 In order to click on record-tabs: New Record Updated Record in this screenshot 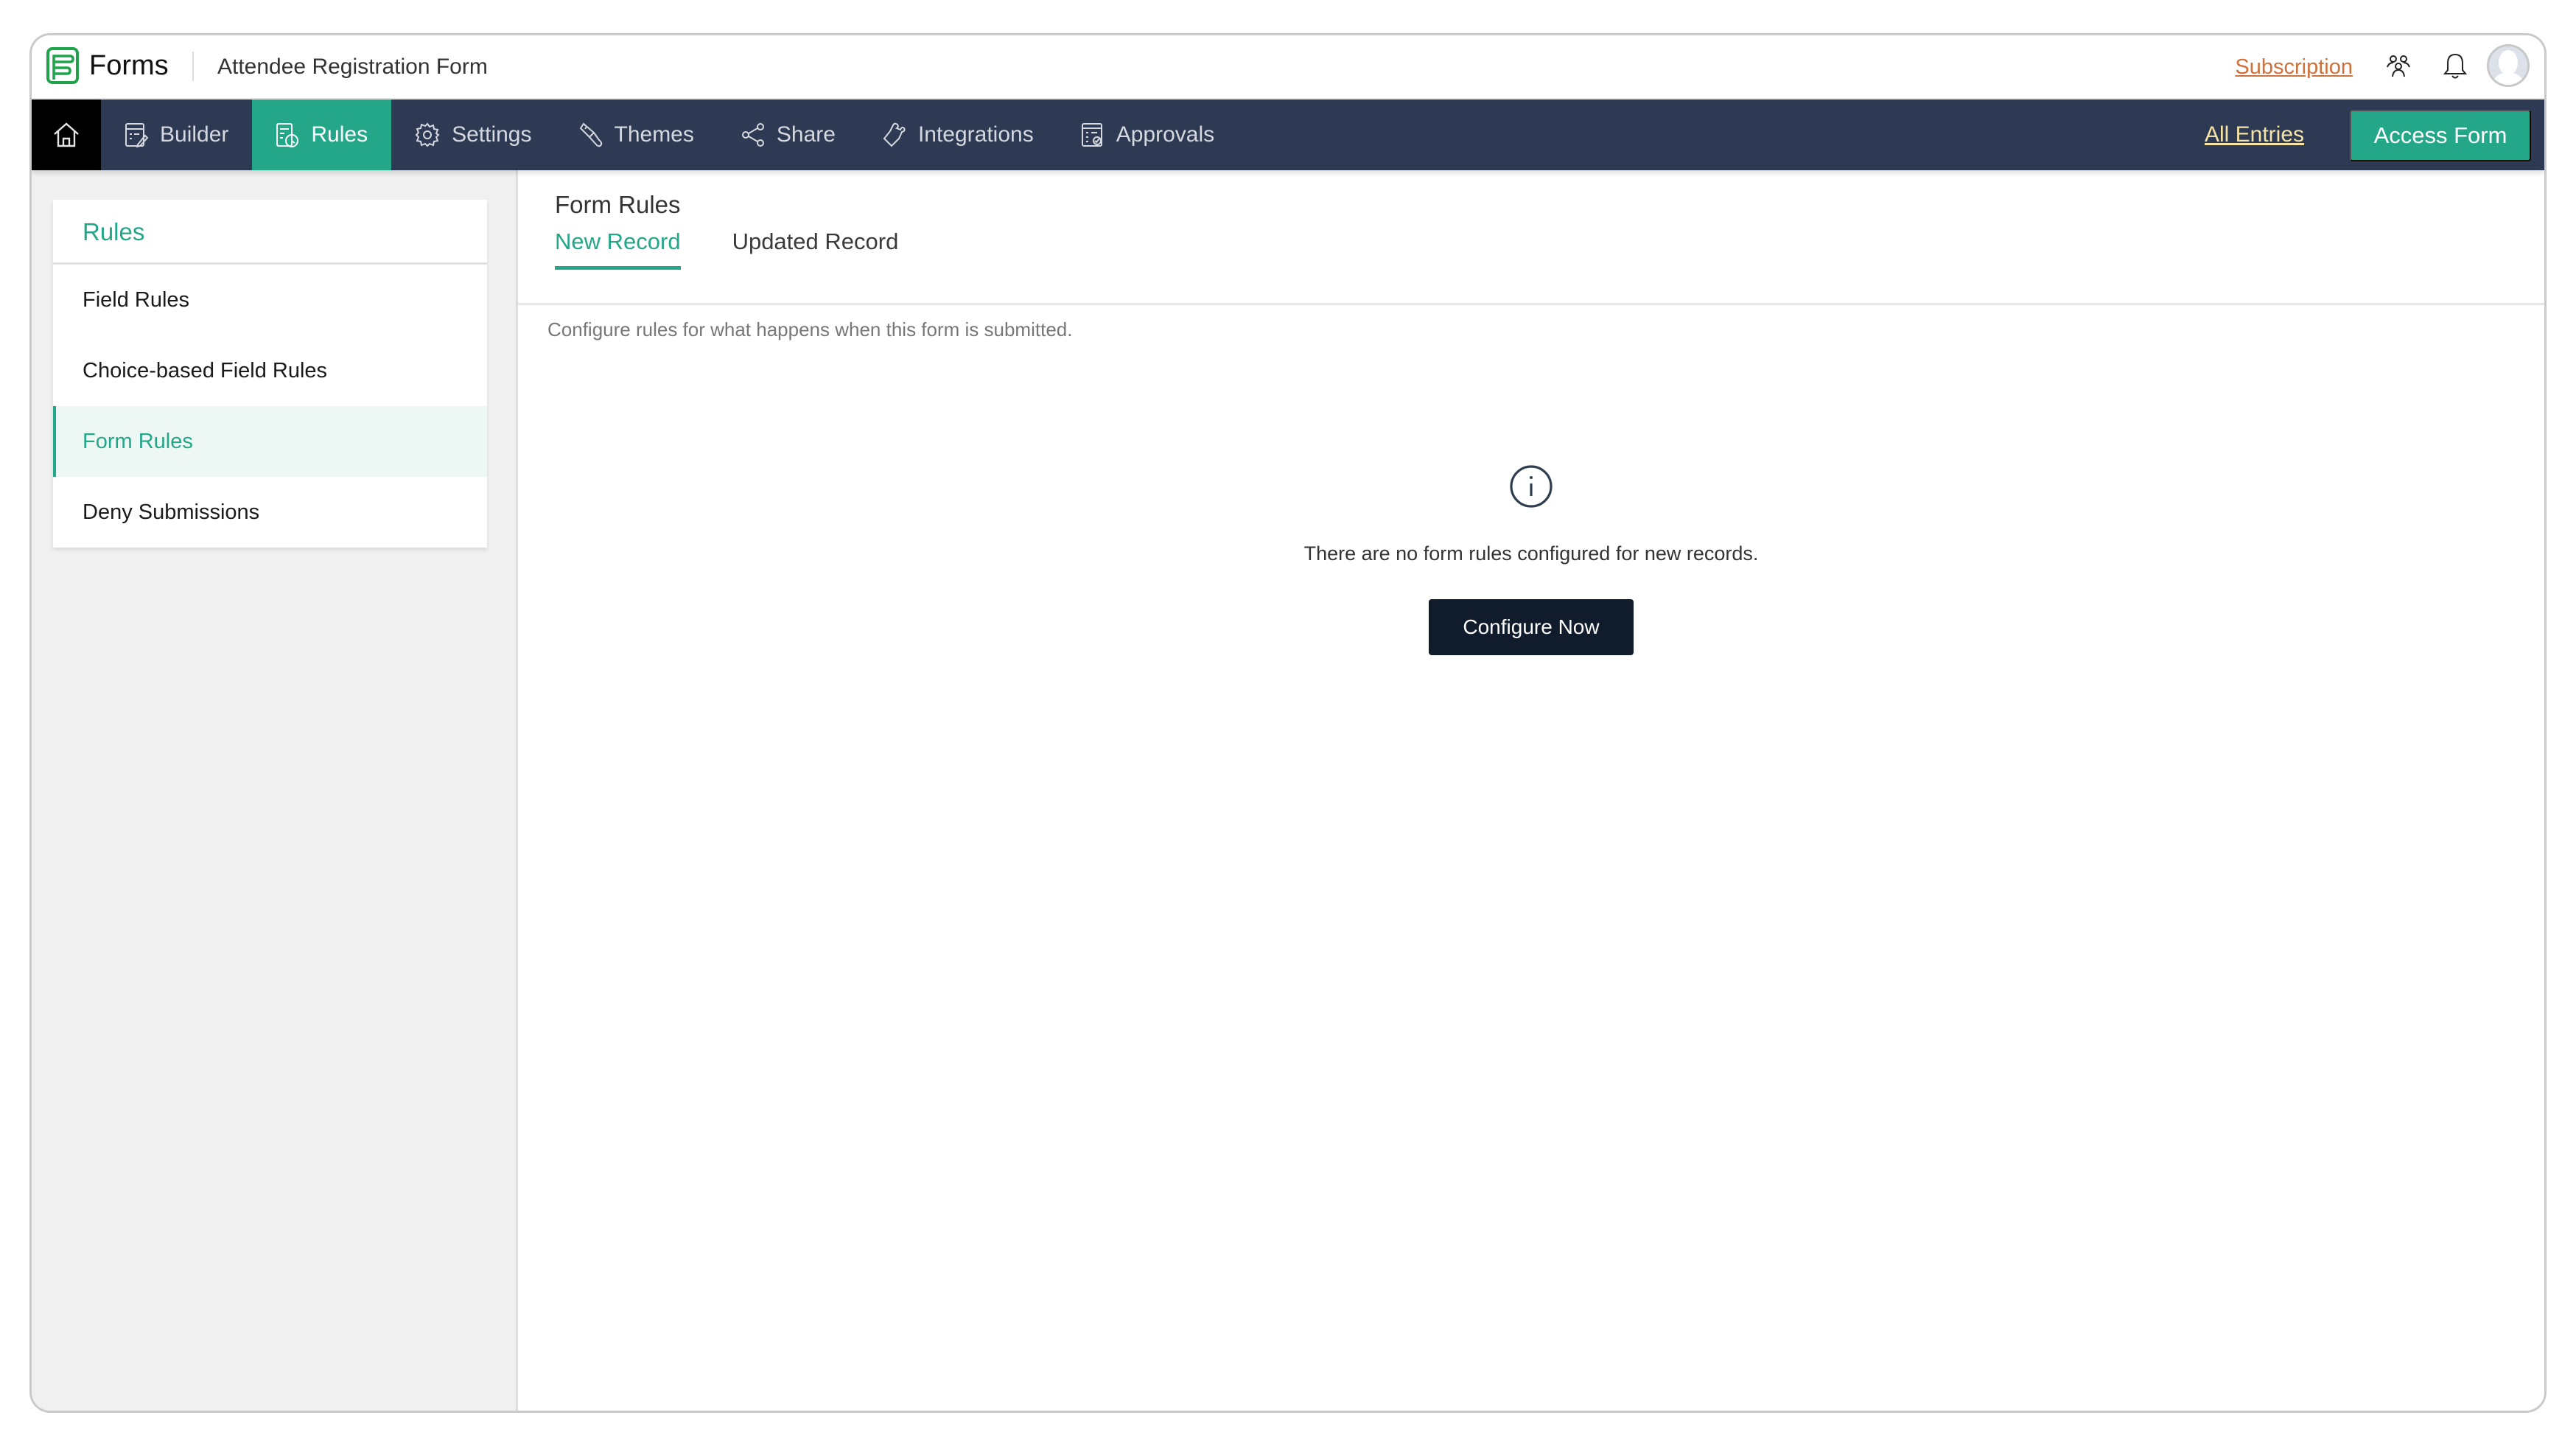, I will do `click(752, 247)`.